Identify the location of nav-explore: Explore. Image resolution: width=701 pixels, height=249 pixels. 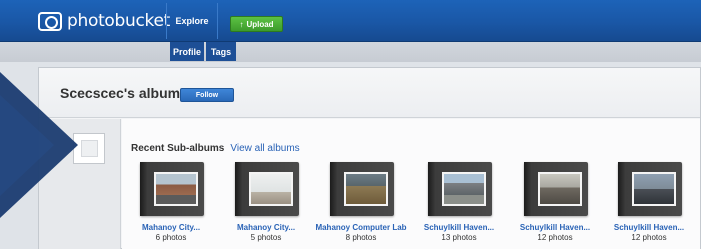
(192, 21).